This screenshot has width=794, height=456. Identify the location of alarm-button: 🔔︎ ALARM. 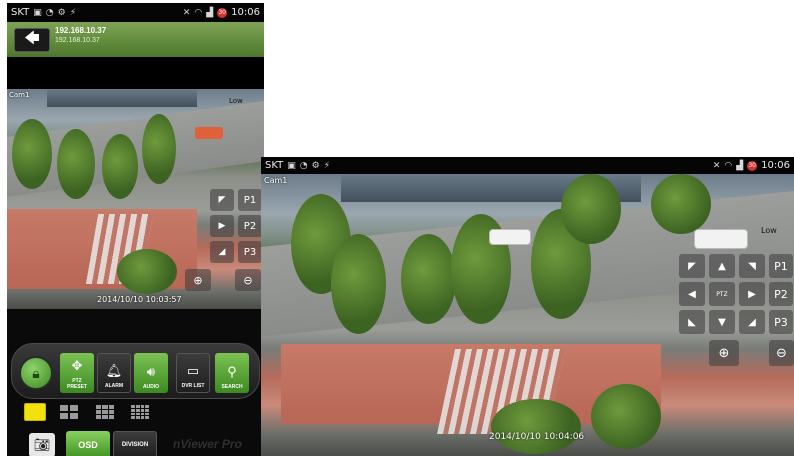
(114, 373).